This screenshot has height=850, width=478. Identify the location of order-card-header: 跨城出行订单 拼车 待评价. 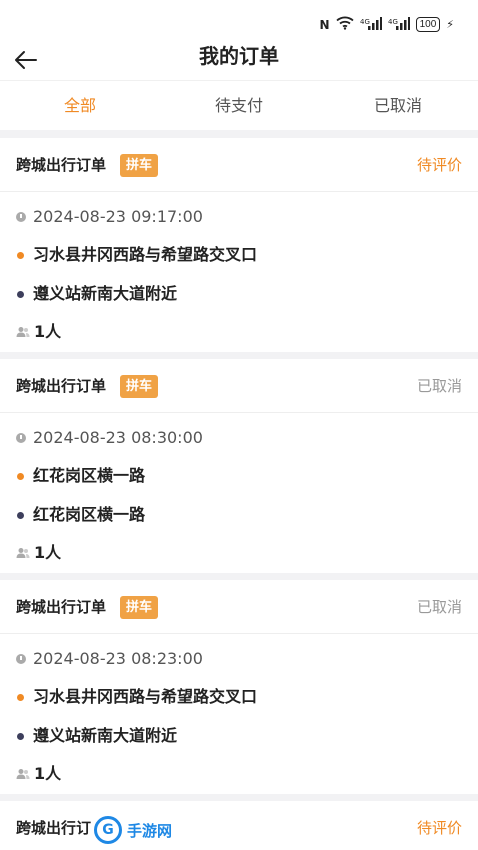
(239, 165).